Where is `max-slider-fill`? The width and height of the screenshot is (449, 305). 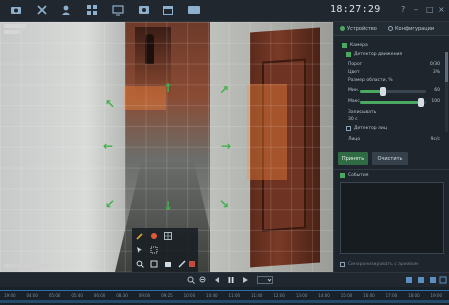
max-slider-fill is located at coordinates (390, 102).